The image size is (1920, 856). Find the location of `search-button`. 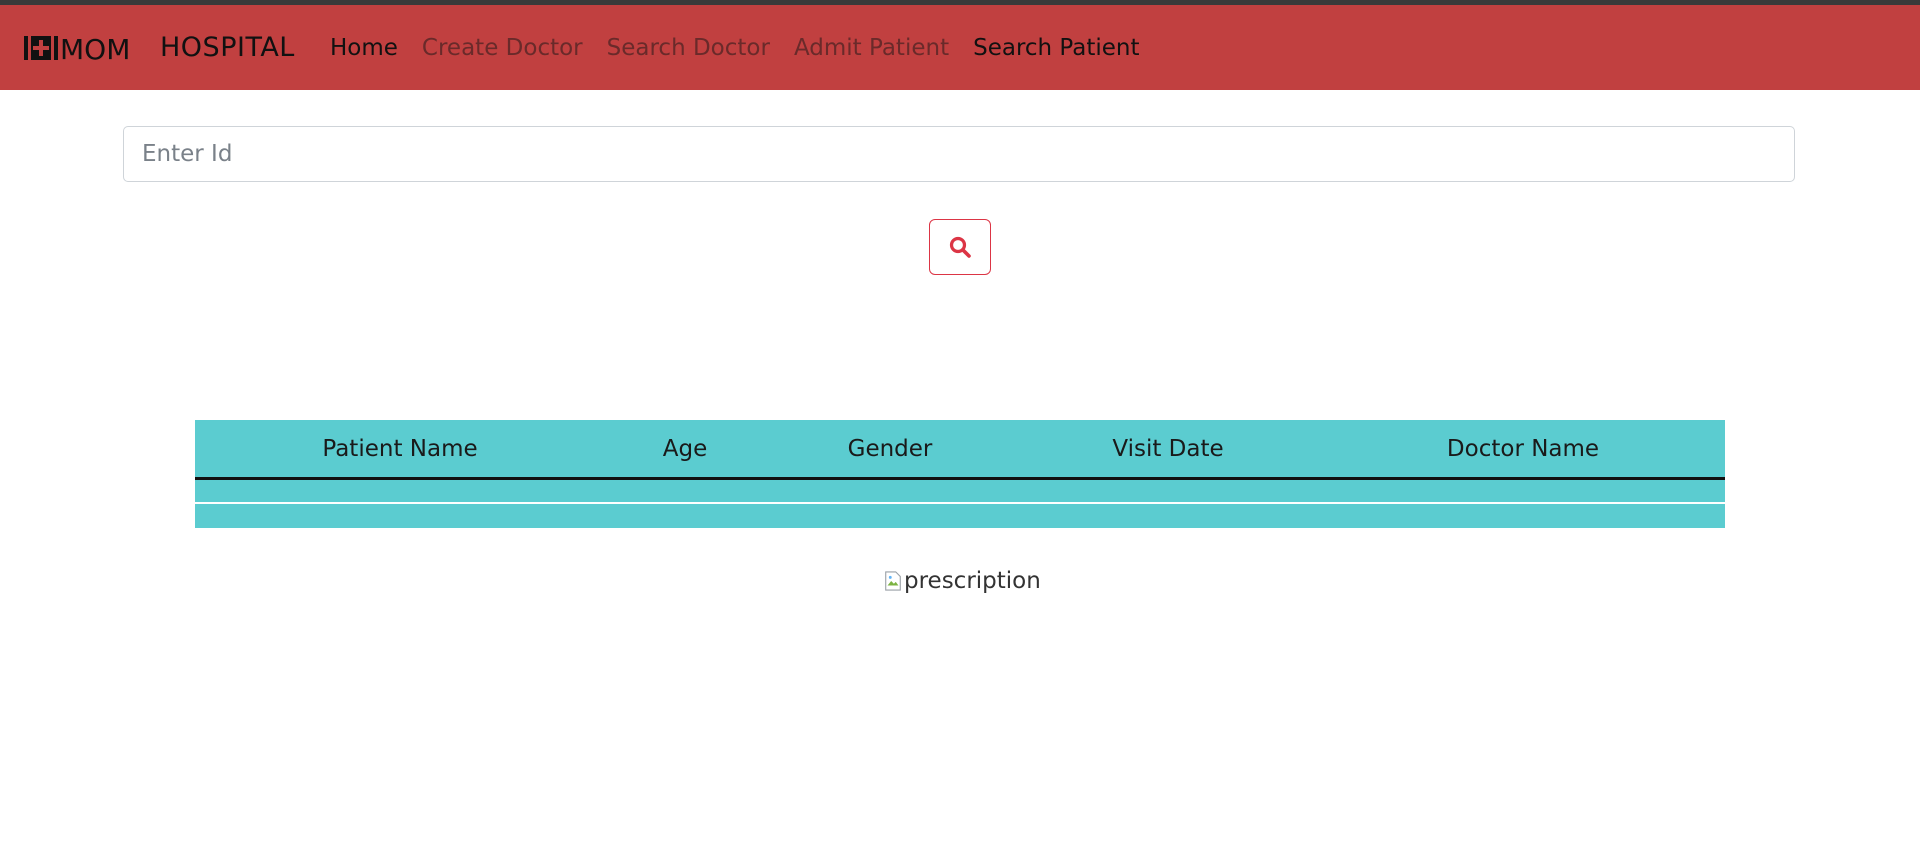

search-button is located at coordinates (960, 247).